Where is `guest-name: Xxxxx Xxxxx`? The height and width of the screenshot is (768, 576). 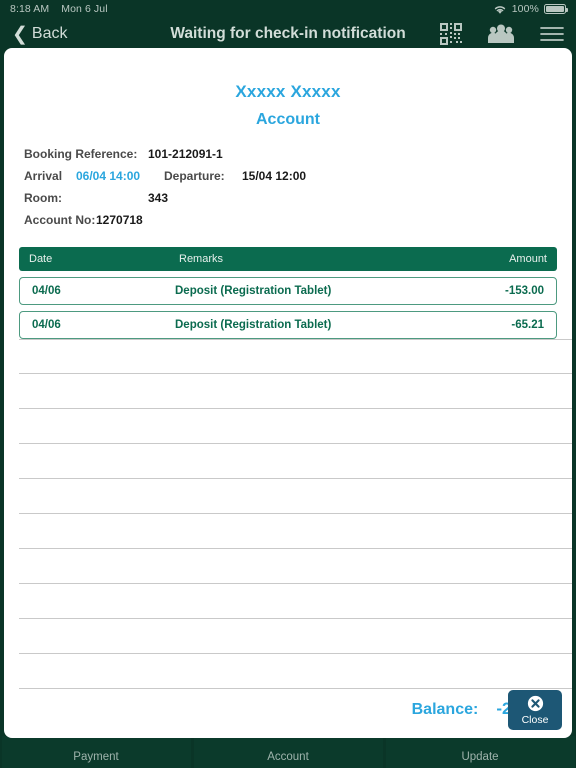
guest-name: Xxxxx Xxxxx is located at coordinates (288, 91).